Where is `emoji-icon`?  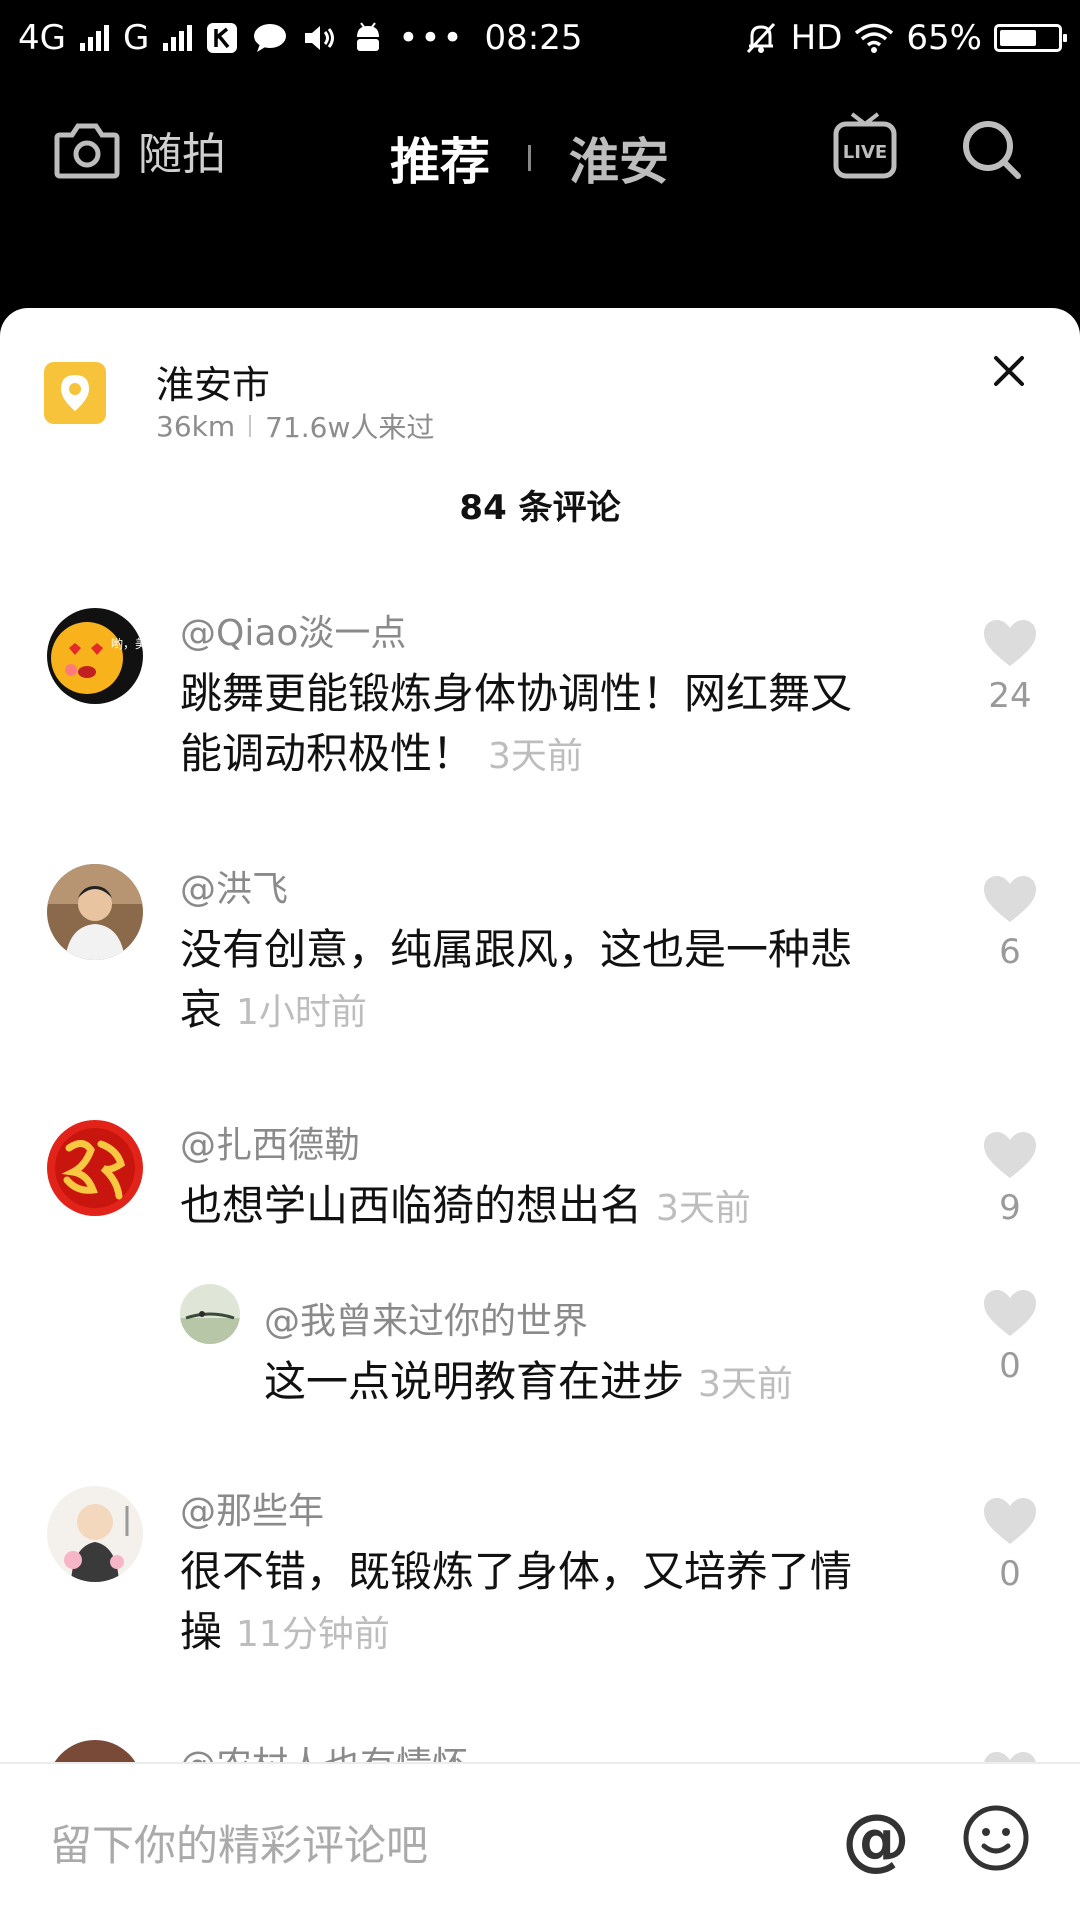 emoji-icon is located at coordinates (996, 1838).